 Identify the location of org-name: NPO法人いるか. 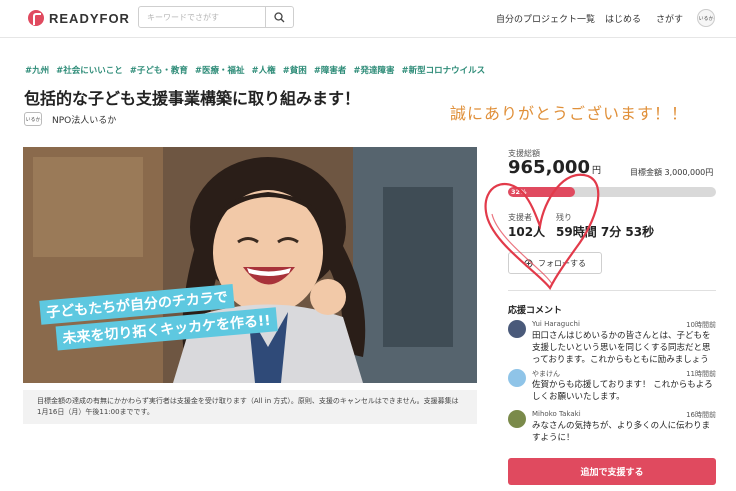
(84, 120).